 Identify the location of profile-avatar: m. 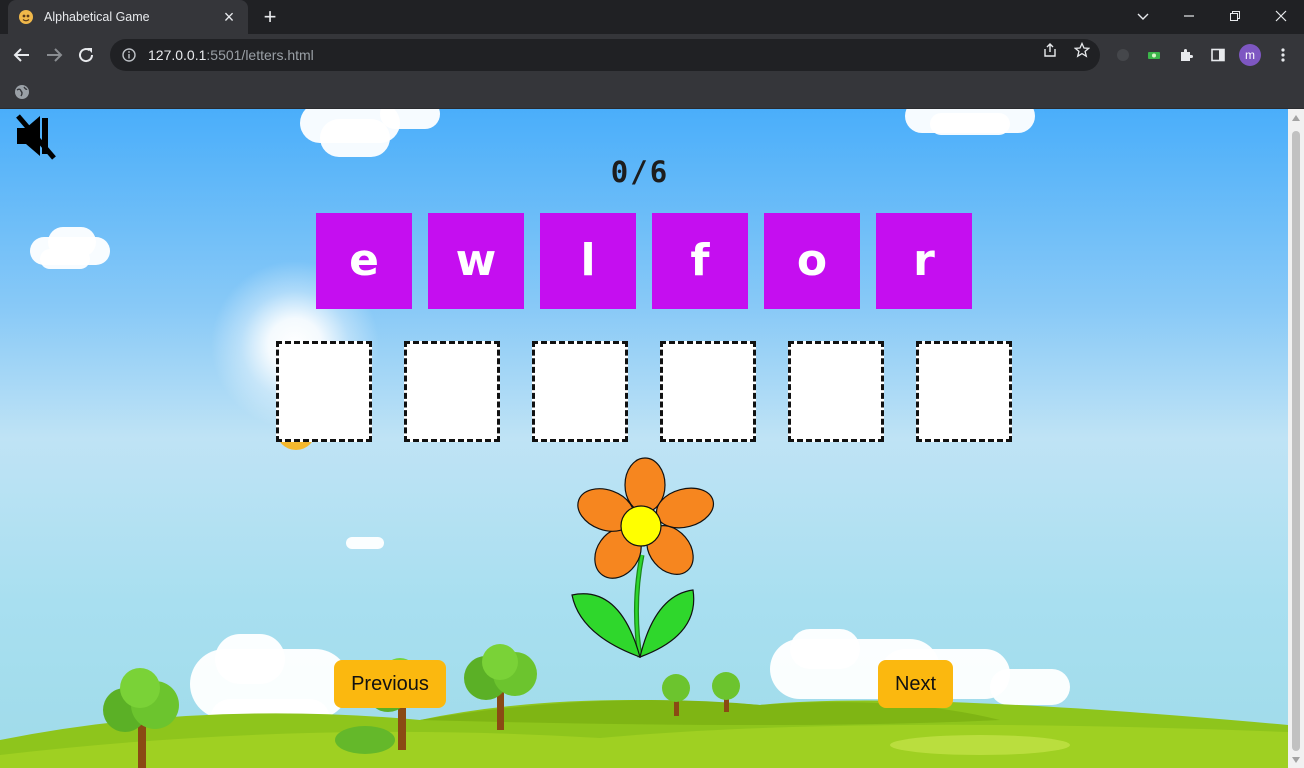
(1250, 55).